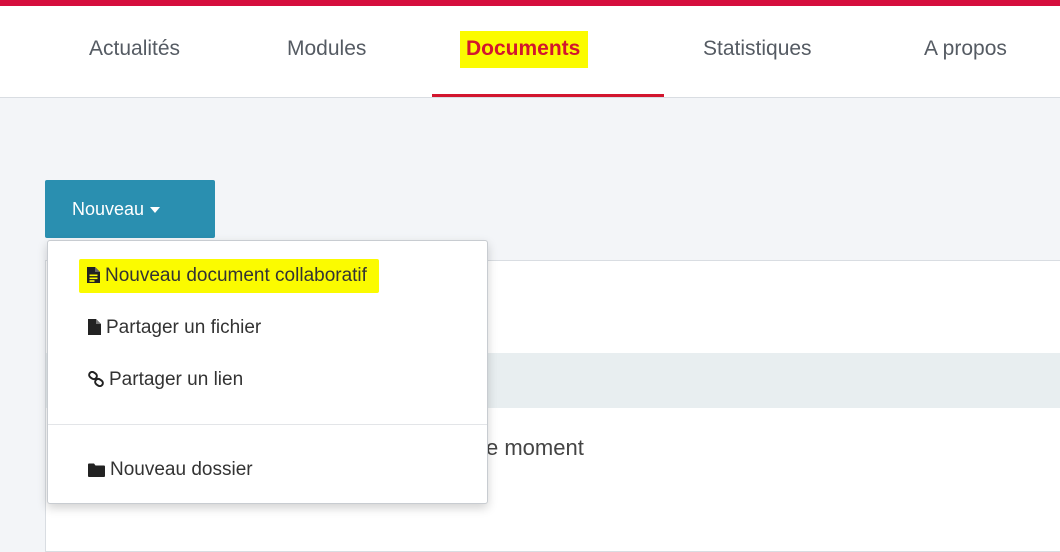 This screenshot has height=552, width=1060. I want to click on menu-item-label: Partager un lien, so click(176, 379).